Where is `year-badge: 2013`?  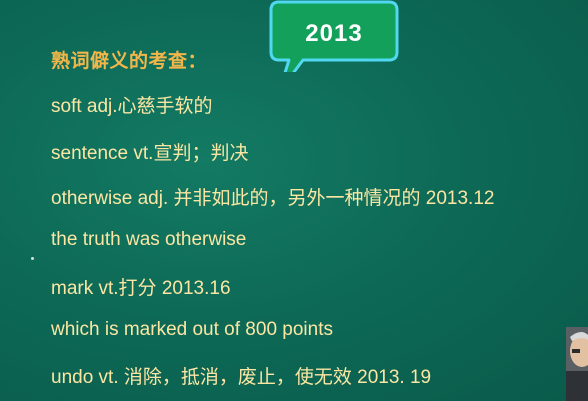 year-badge: 2013 is located at coordinates (334, 33).